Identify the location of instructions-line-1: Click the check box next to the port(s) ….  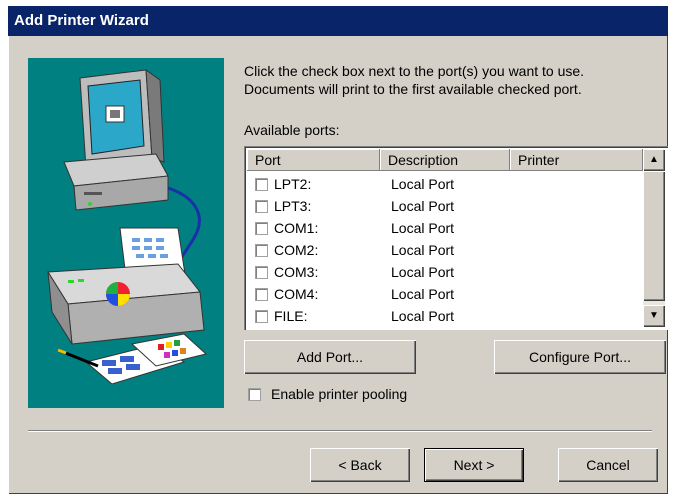
(414, 71).